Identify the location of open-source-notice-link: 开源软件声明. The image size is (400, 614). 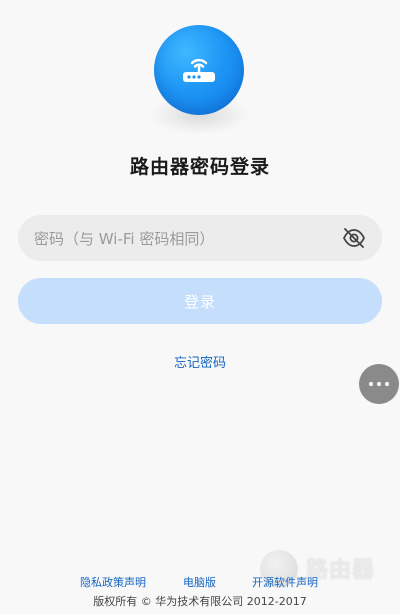
(285, 582).